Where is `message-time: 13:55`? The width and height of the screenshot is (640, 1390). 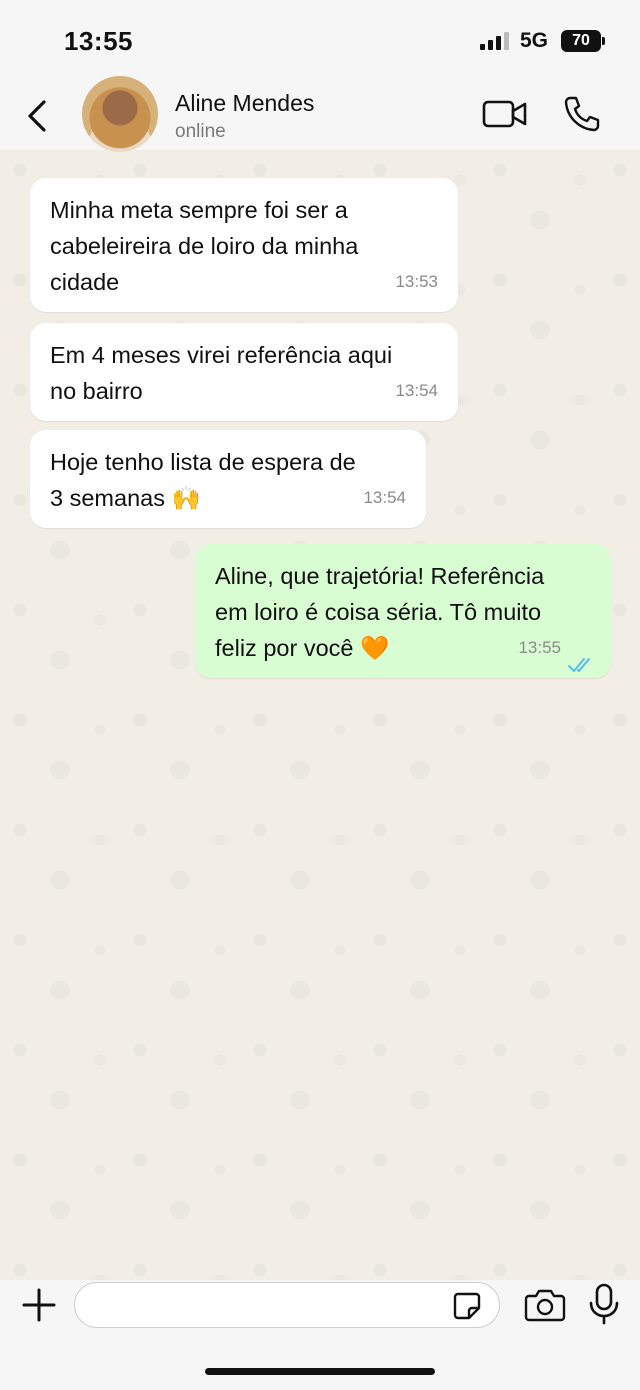 message-time: 13:55 is located at coordinates (539, 647).